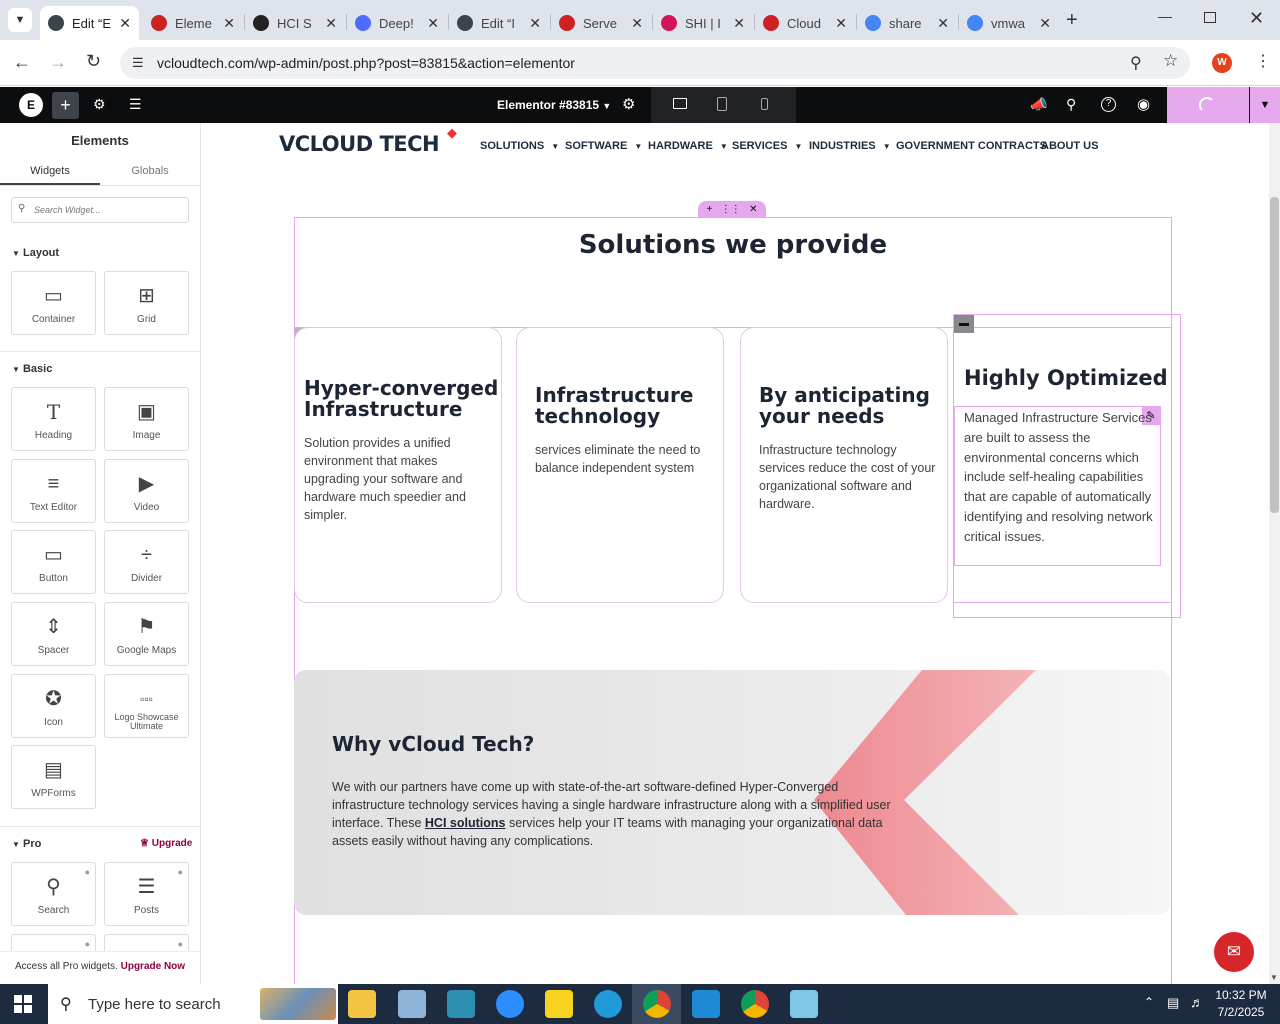  I want to click on edge-icon, so click(608, 1004).